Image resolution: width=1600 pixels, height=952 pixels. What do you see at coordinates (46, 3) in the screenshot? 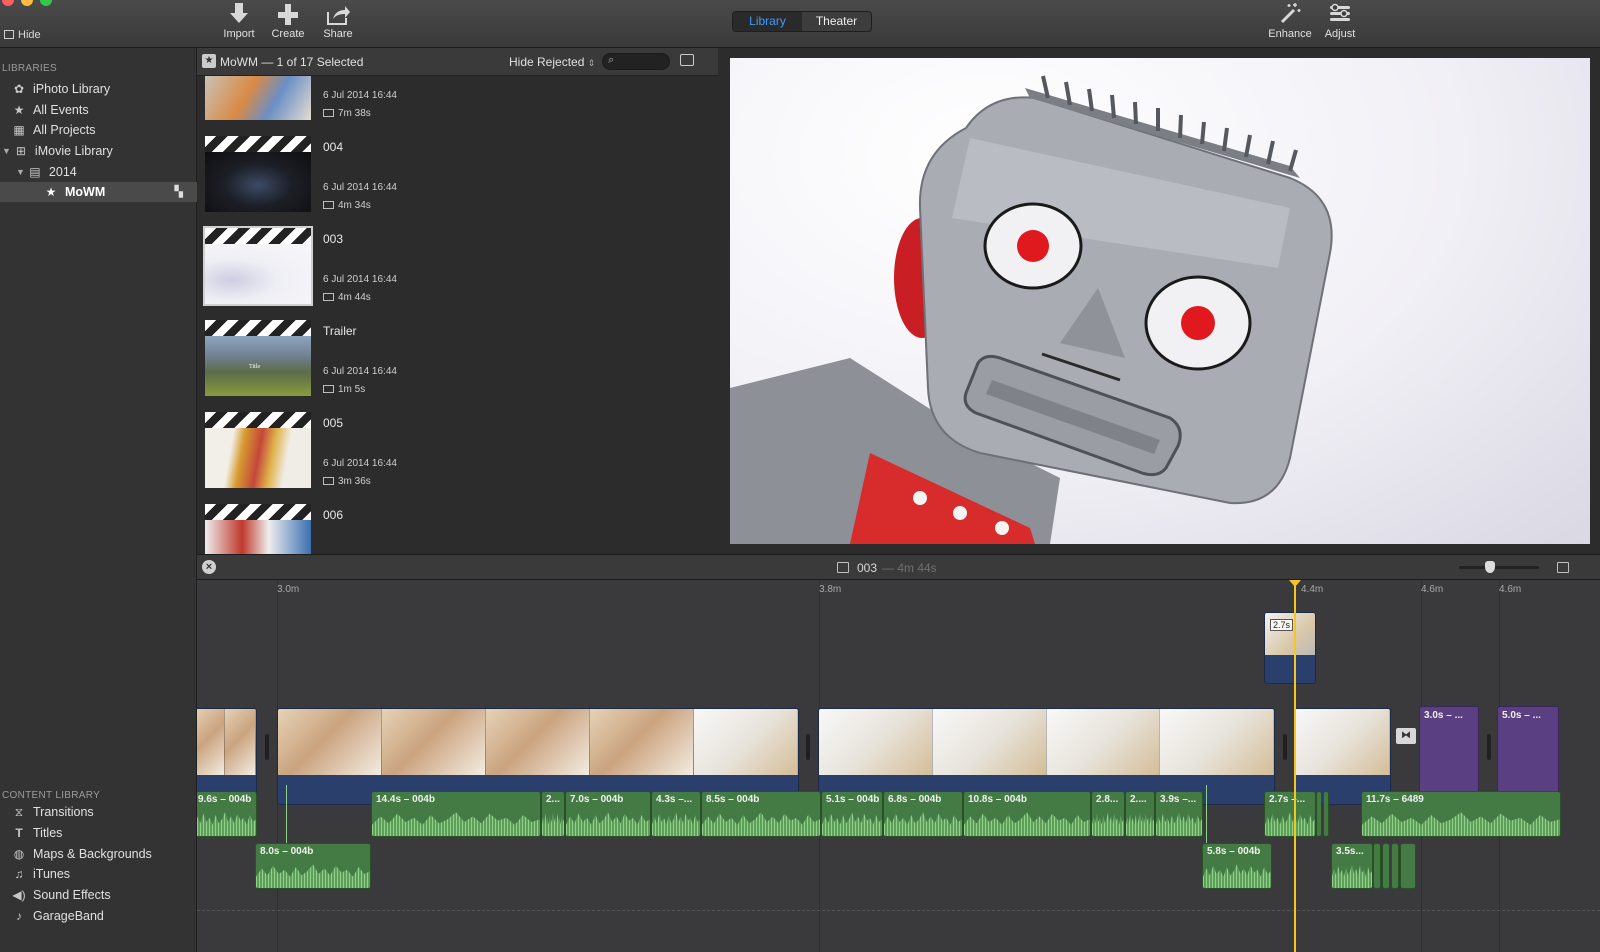
I see `zoom-window-button` at bounding box center [46, 3].